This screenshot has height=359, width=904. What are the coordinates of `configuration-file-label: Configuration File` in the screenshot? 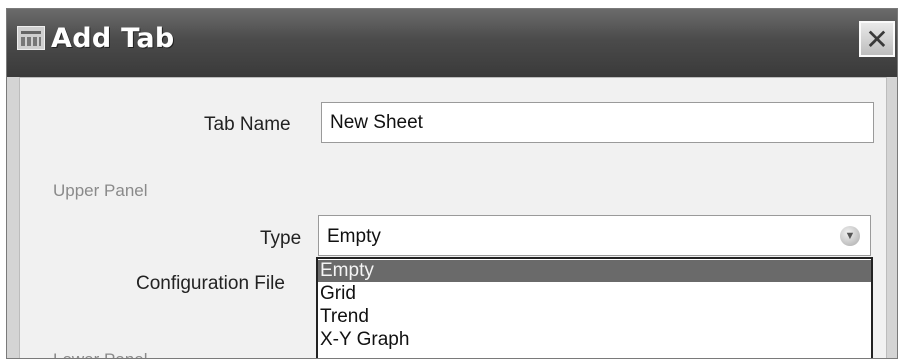 It's located at (210, 283).